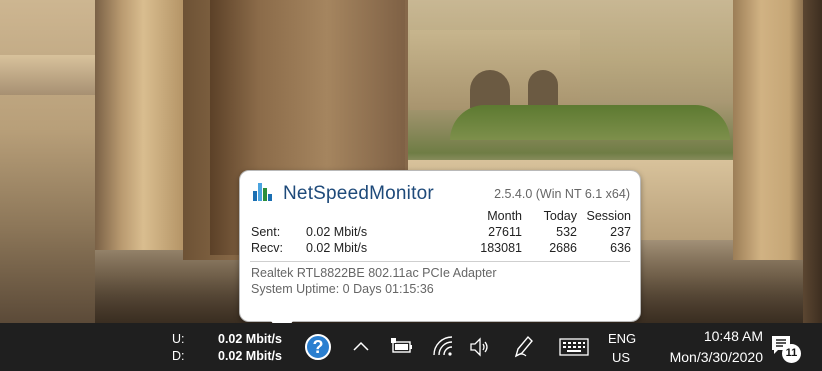 Image resolution: width=822 pixels, height=371 pixels. What do you see at coordinates (374, 273) in the screenshot?
I see `network-adapter-name: Realtek RTL8822BE 802.11ac PCIe Adapter` at bounding box center [374, 273].